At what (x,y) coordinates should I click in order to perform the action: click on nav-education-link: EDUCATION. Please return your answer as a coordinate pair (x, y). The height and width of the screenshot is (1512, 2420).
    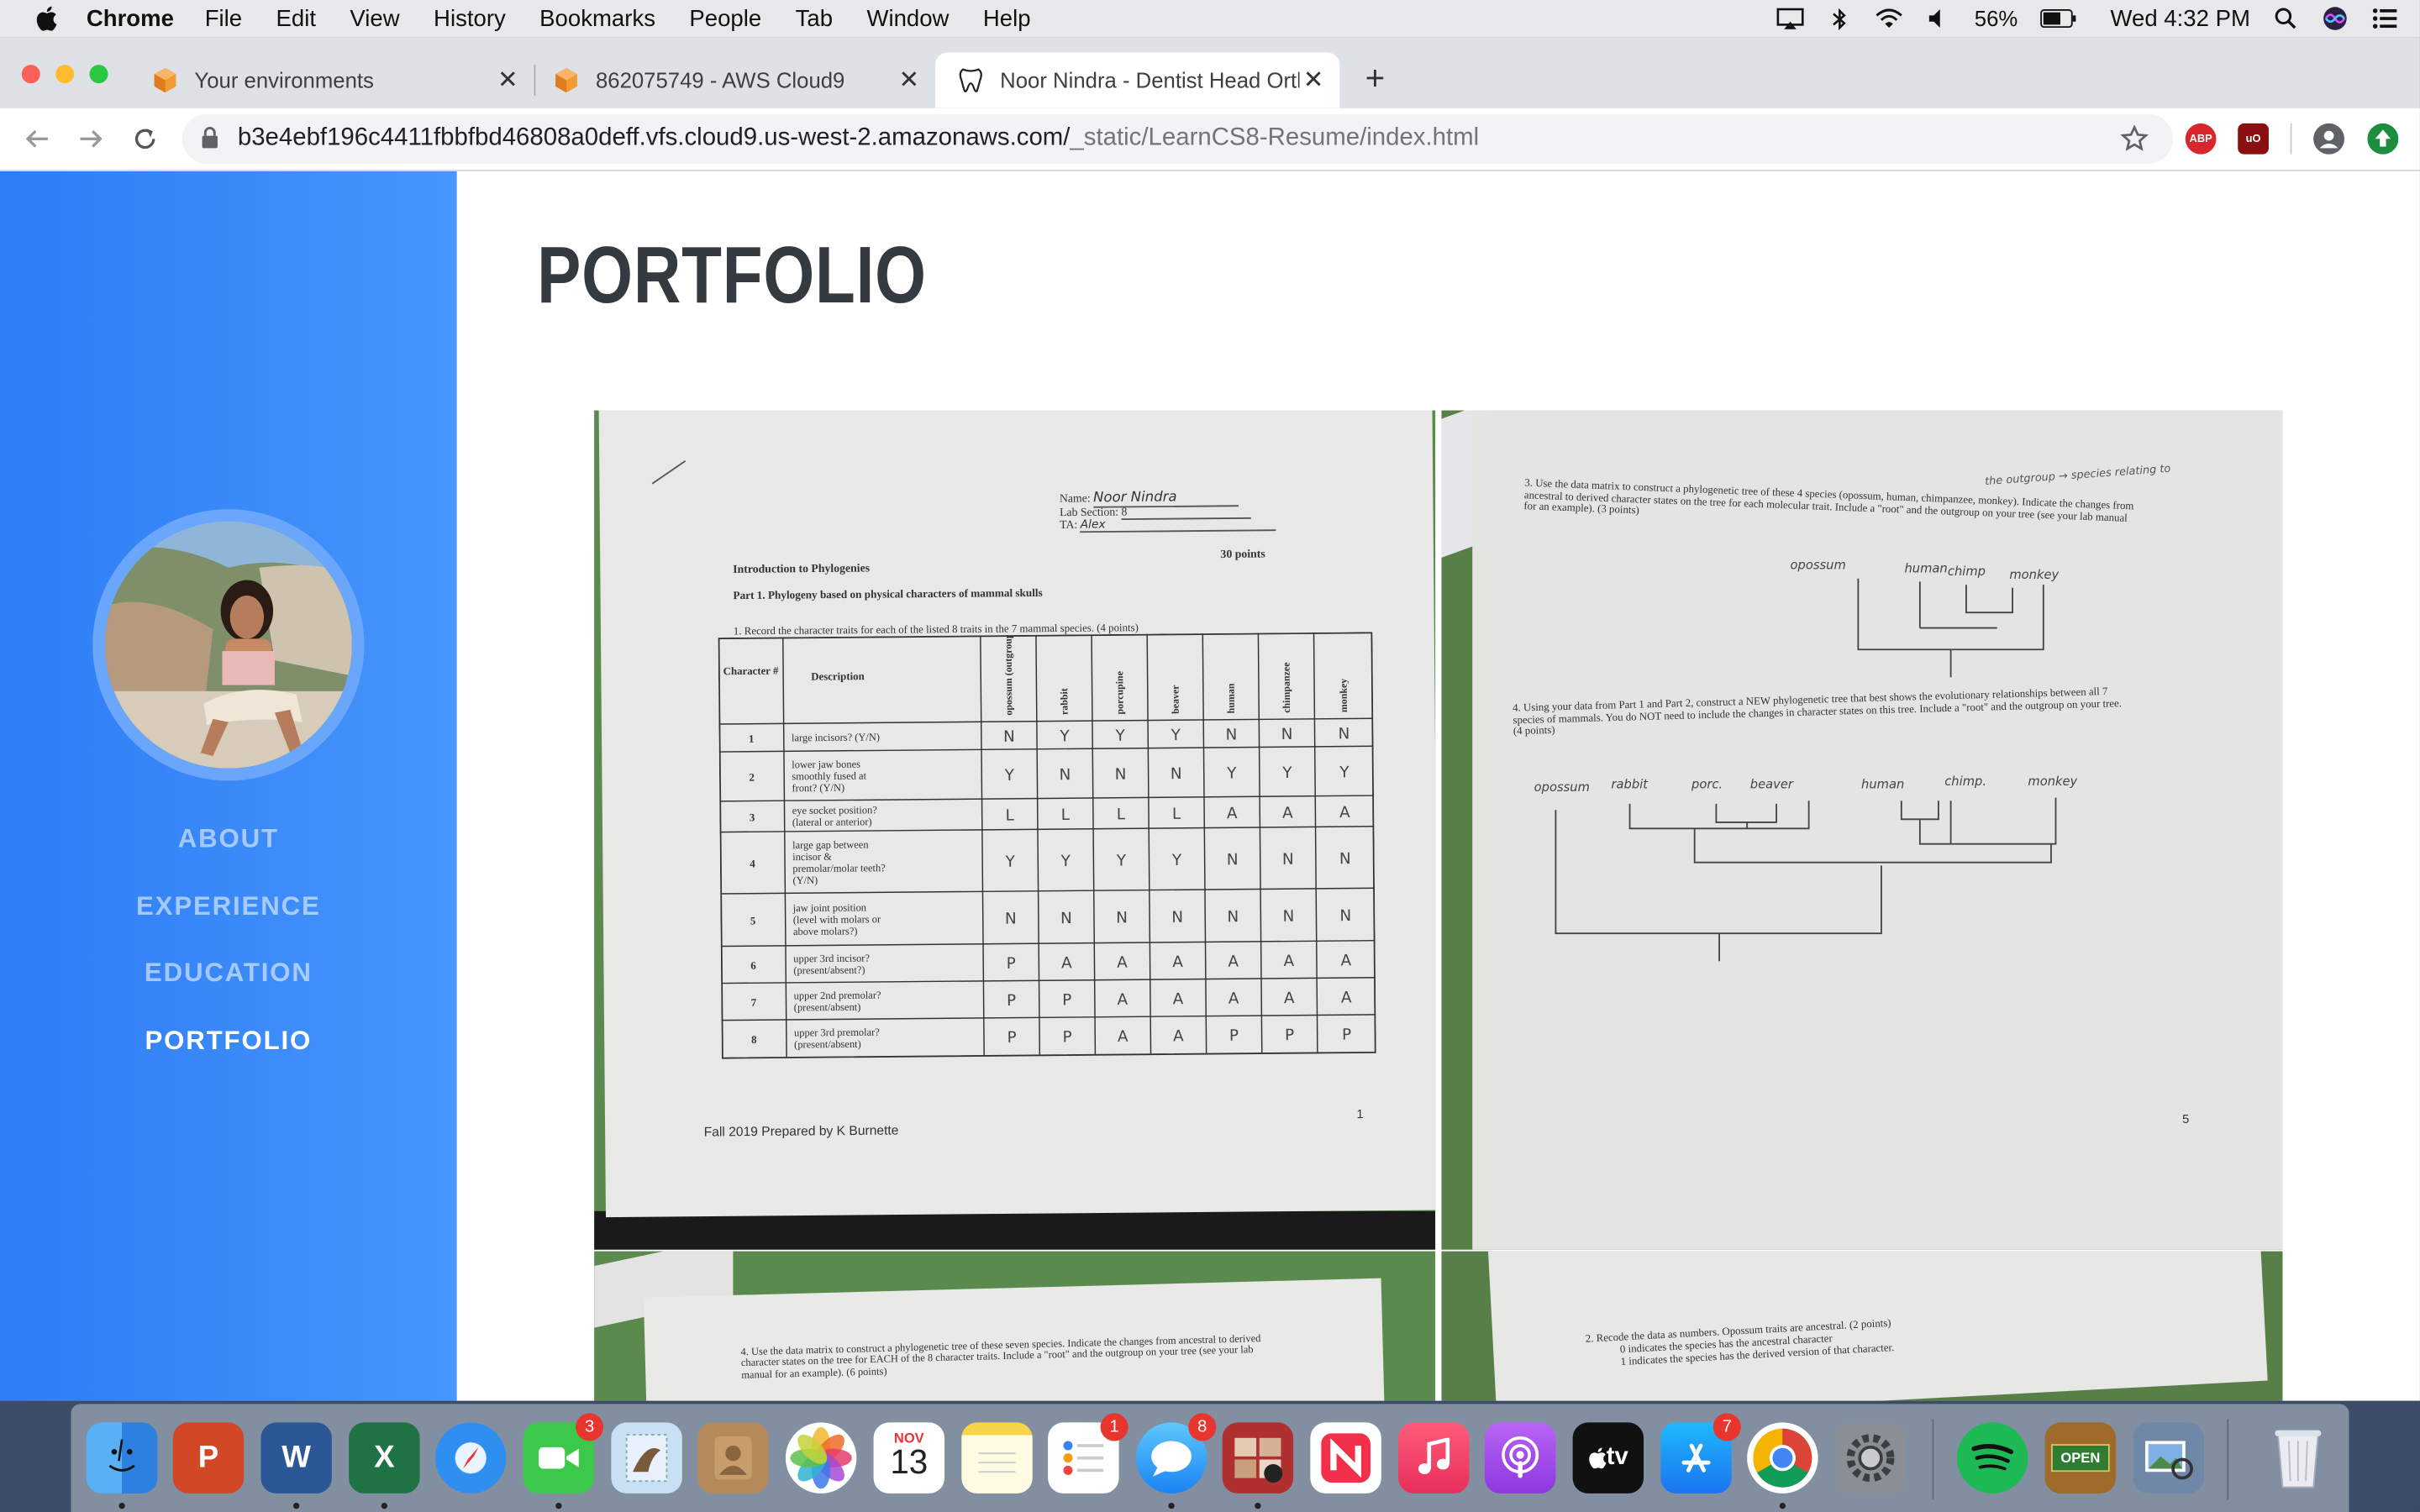
    Looking at the image, I should click on (228, 974).